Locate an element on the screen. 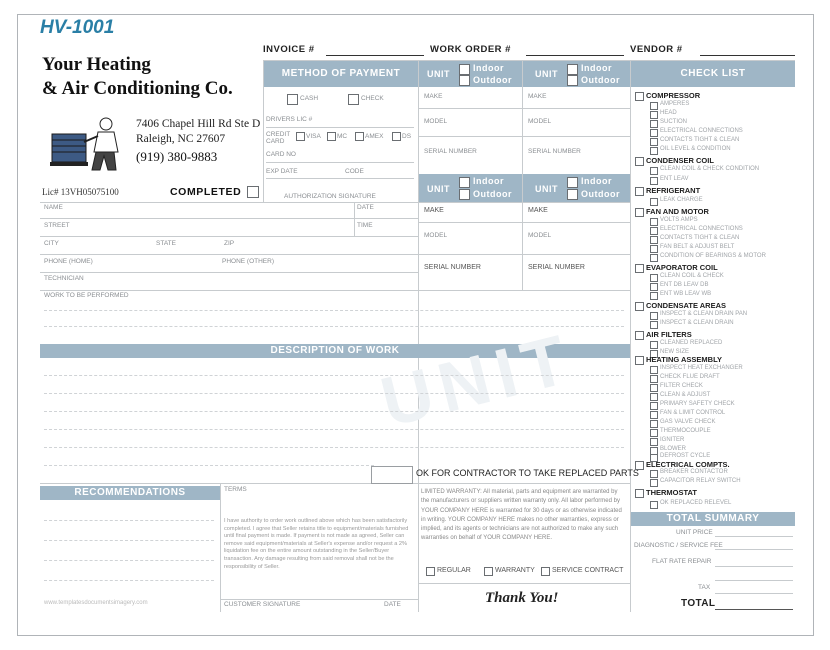 The width and height of the screenshot is (830, 650). street-field is located at coordinates (229, 236).